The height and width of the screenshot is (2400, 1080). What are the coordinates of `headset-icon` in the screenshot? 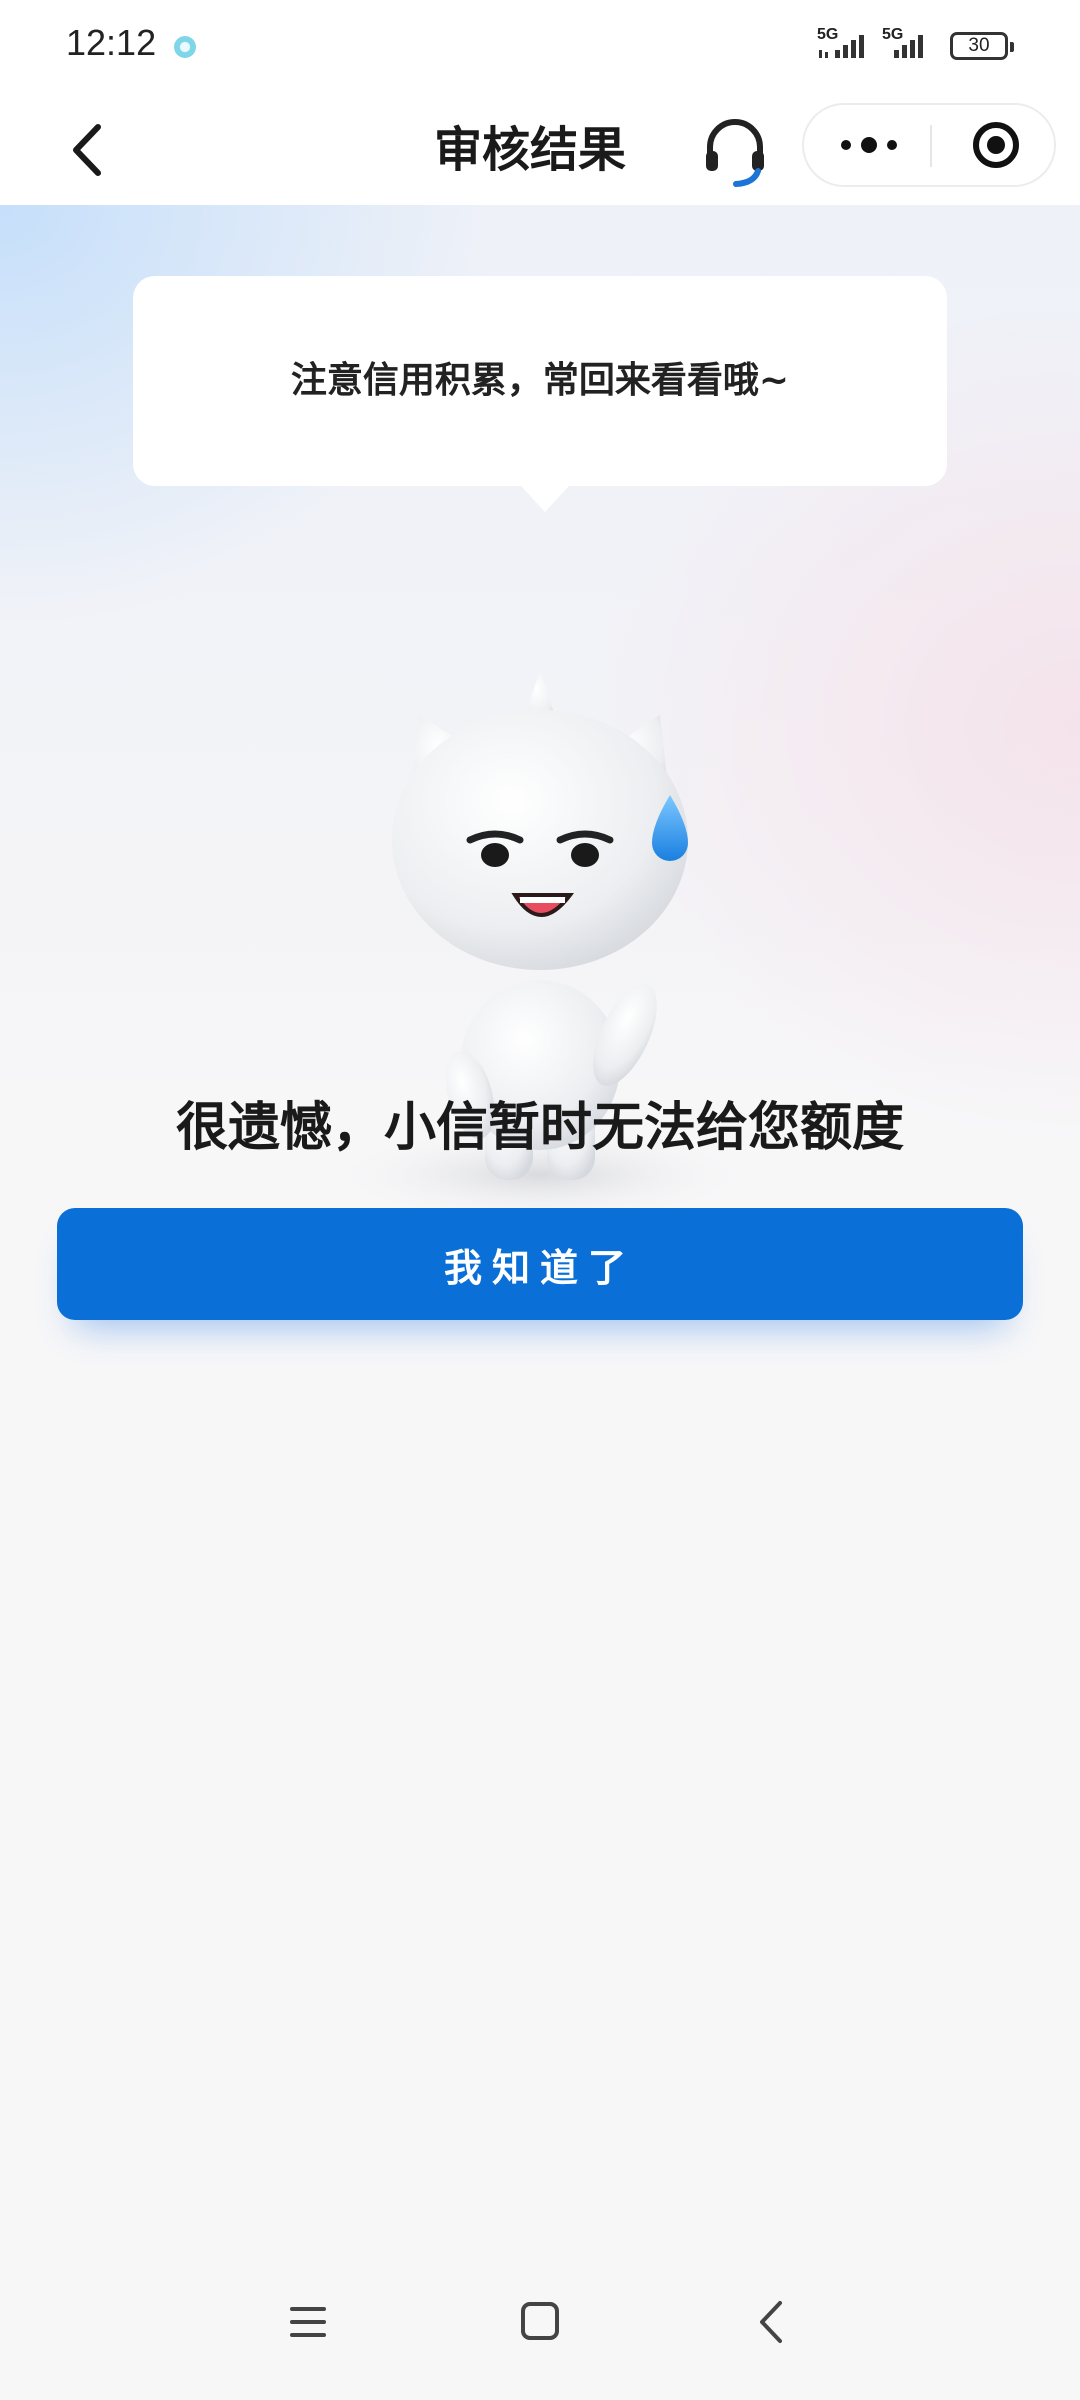 It's located at (735, 150).